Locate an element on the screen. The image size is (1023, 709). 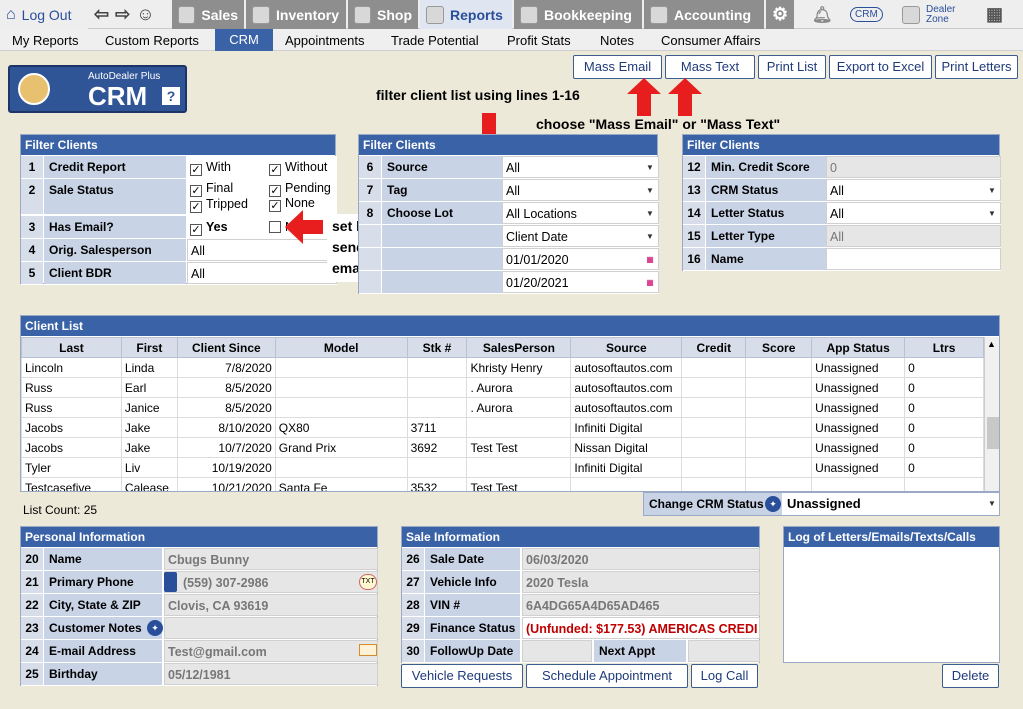
column-header: Source is located at coordinates (626, 347).